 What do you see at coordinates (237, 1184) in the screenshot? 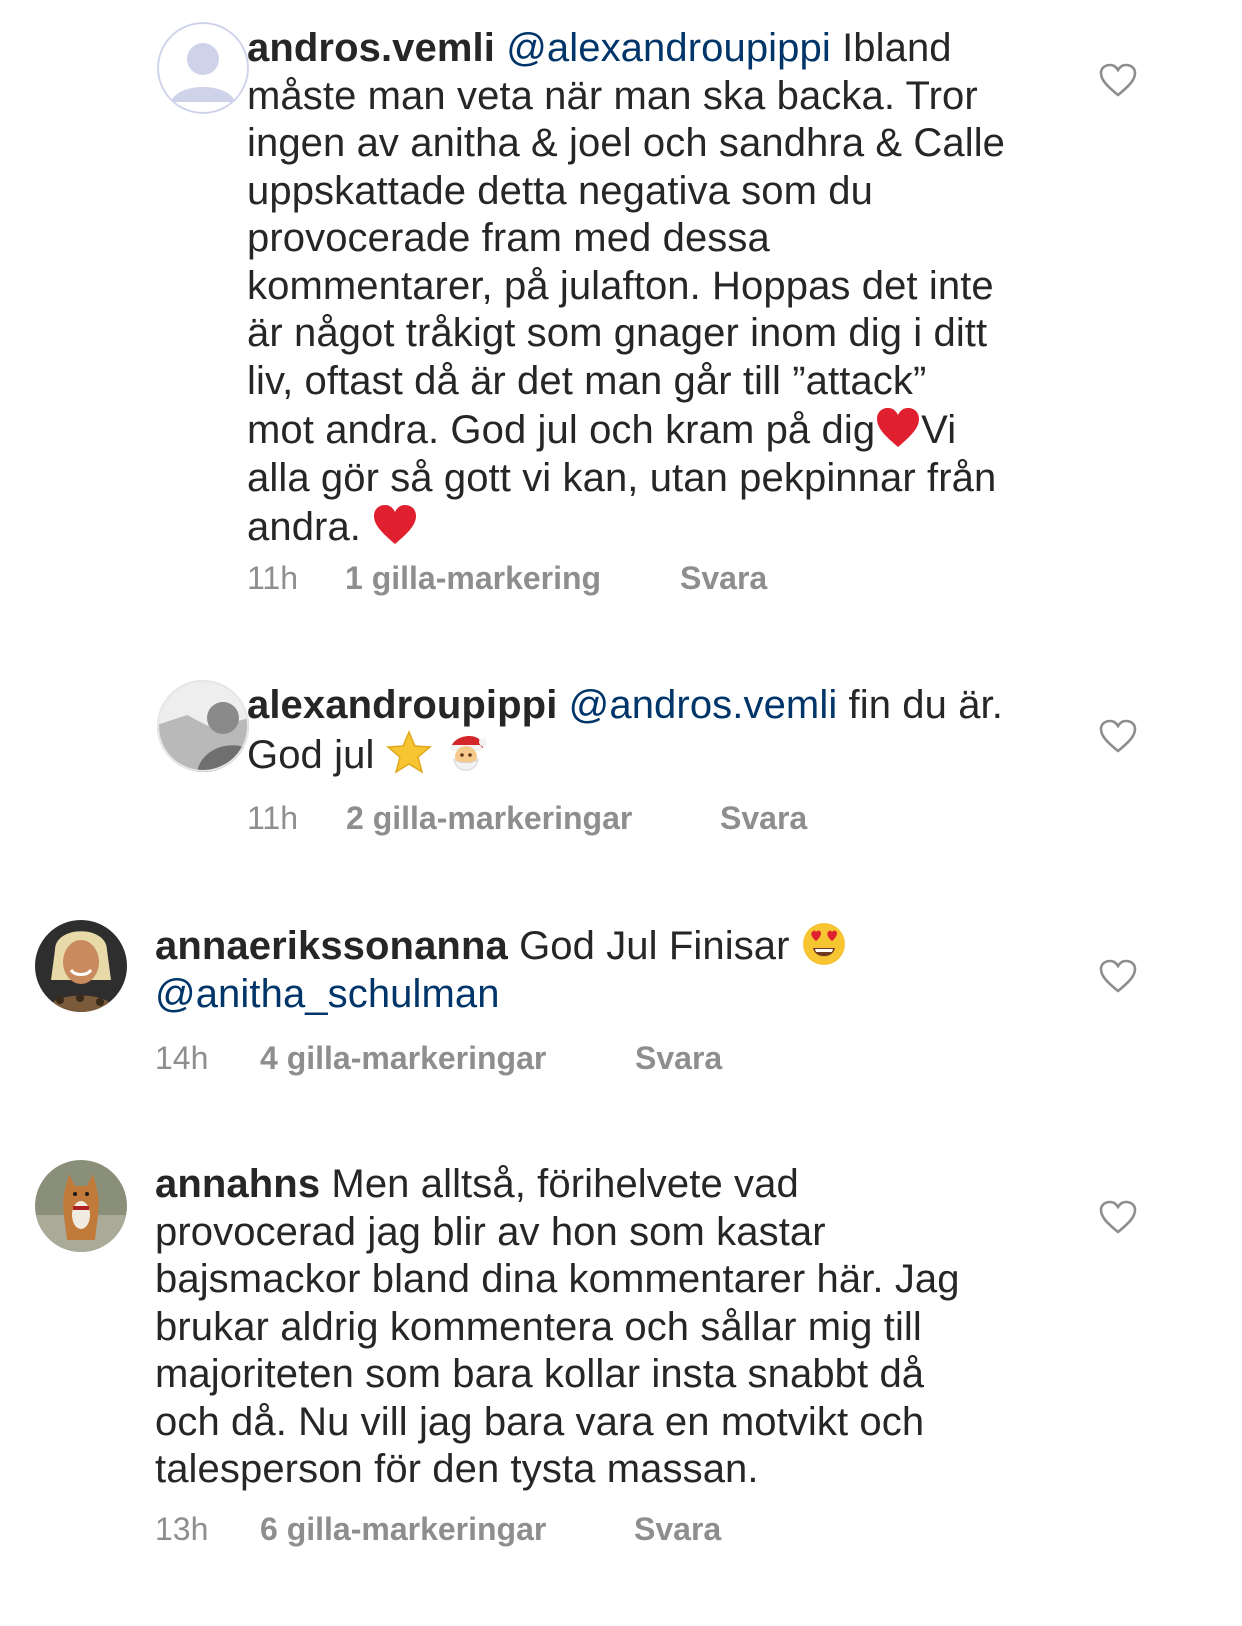
I see `username: annahns` at bounding box center [237, 1184].